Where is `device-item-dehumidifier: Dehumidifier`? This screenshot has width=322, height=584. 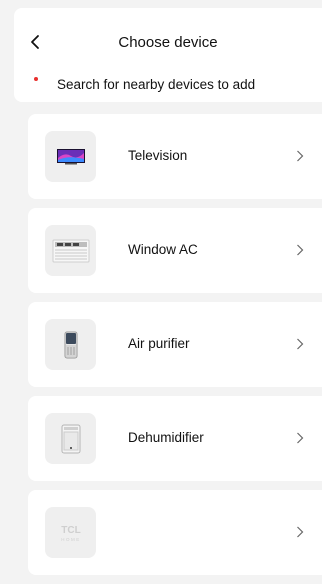 device-item-dehumidifier: Dehumidifier is located at coordinates (175, 438).